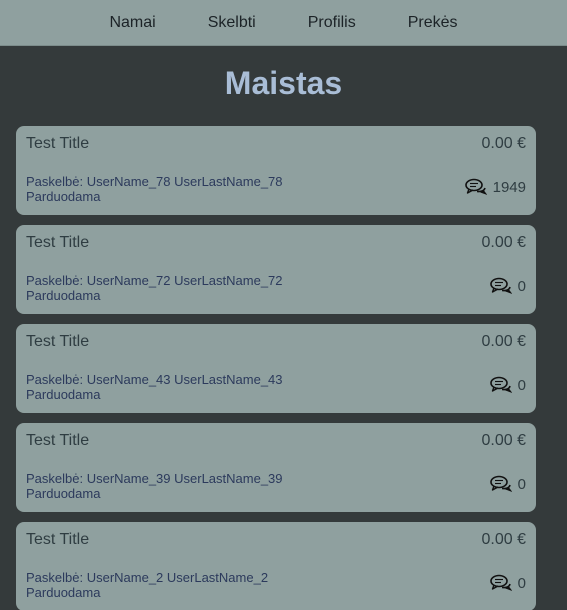 The height and width of the screenshot is (610, 567). I want to click on nav-link-skelbti: Skelbti, so click(232, 23).